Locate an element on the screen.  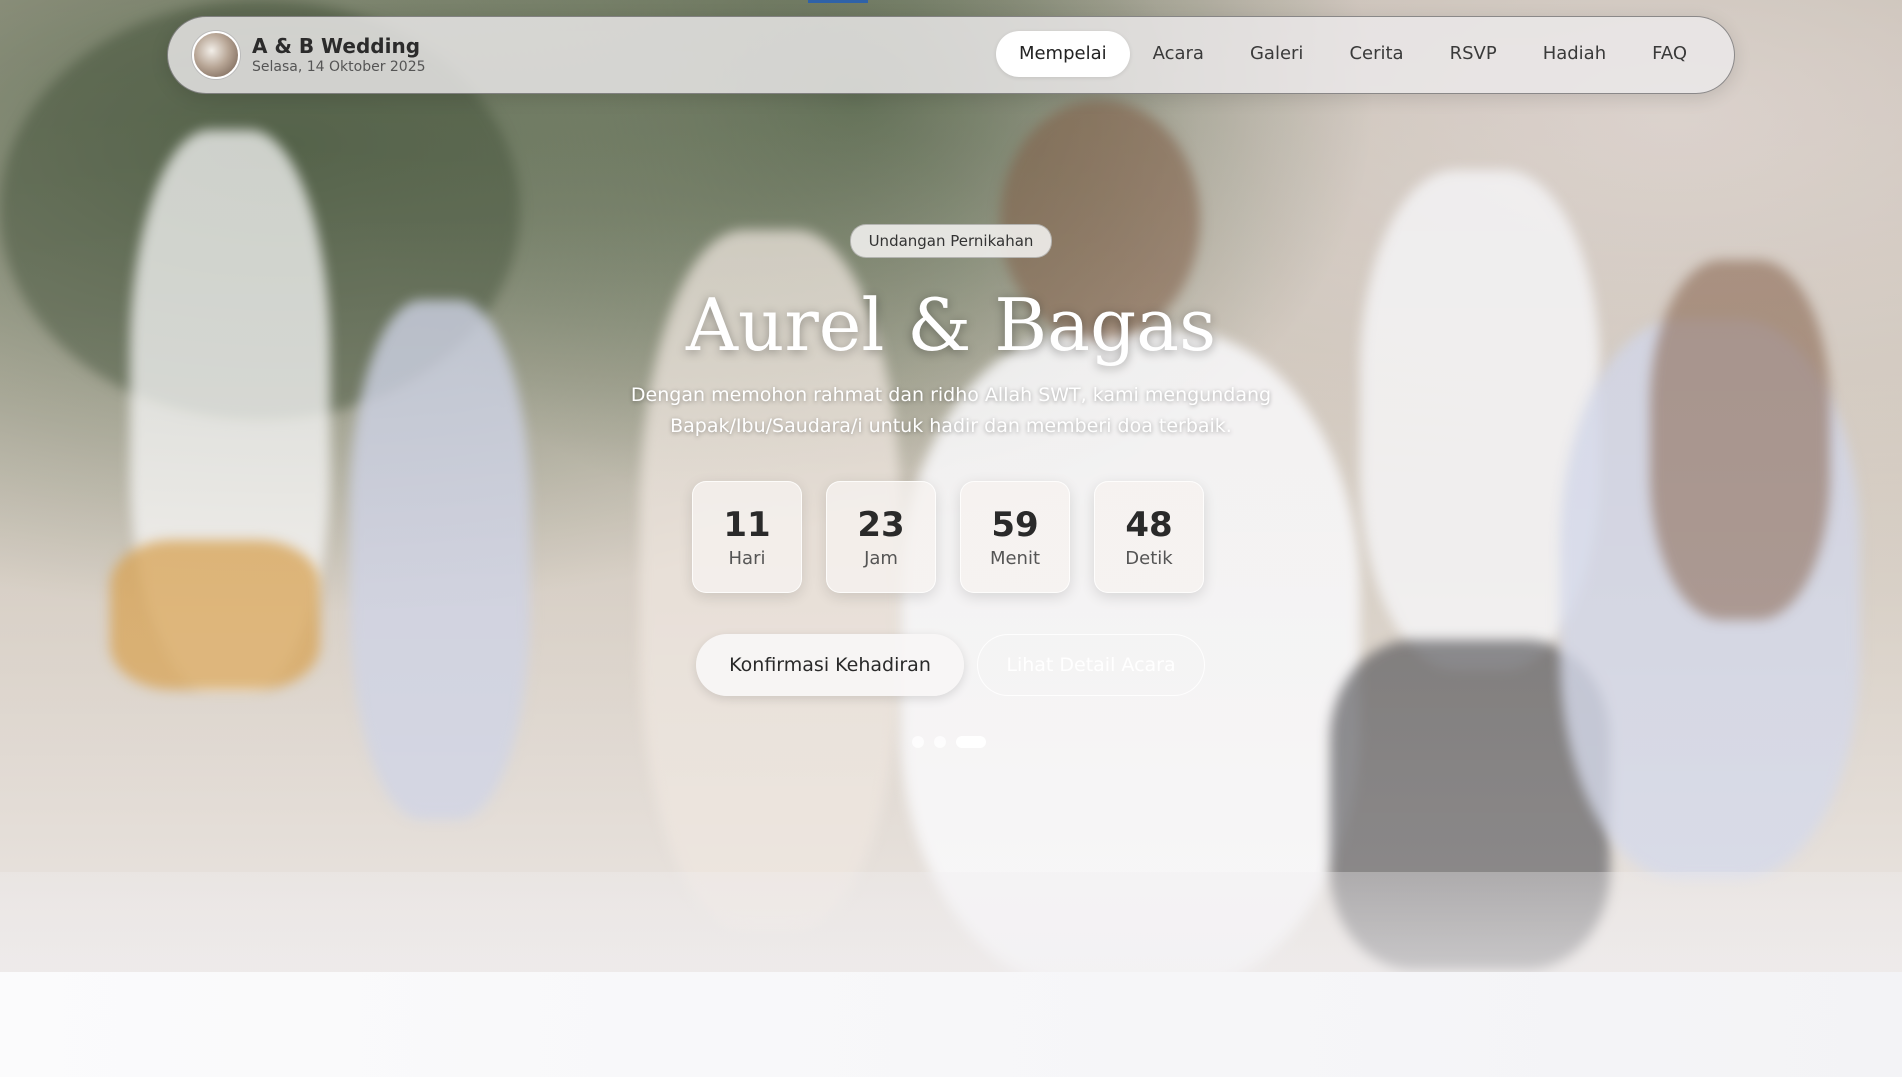
brand-text: A & B Wedding Selasa, 14 Oktober 2025 is located at coordinates (339, 55).